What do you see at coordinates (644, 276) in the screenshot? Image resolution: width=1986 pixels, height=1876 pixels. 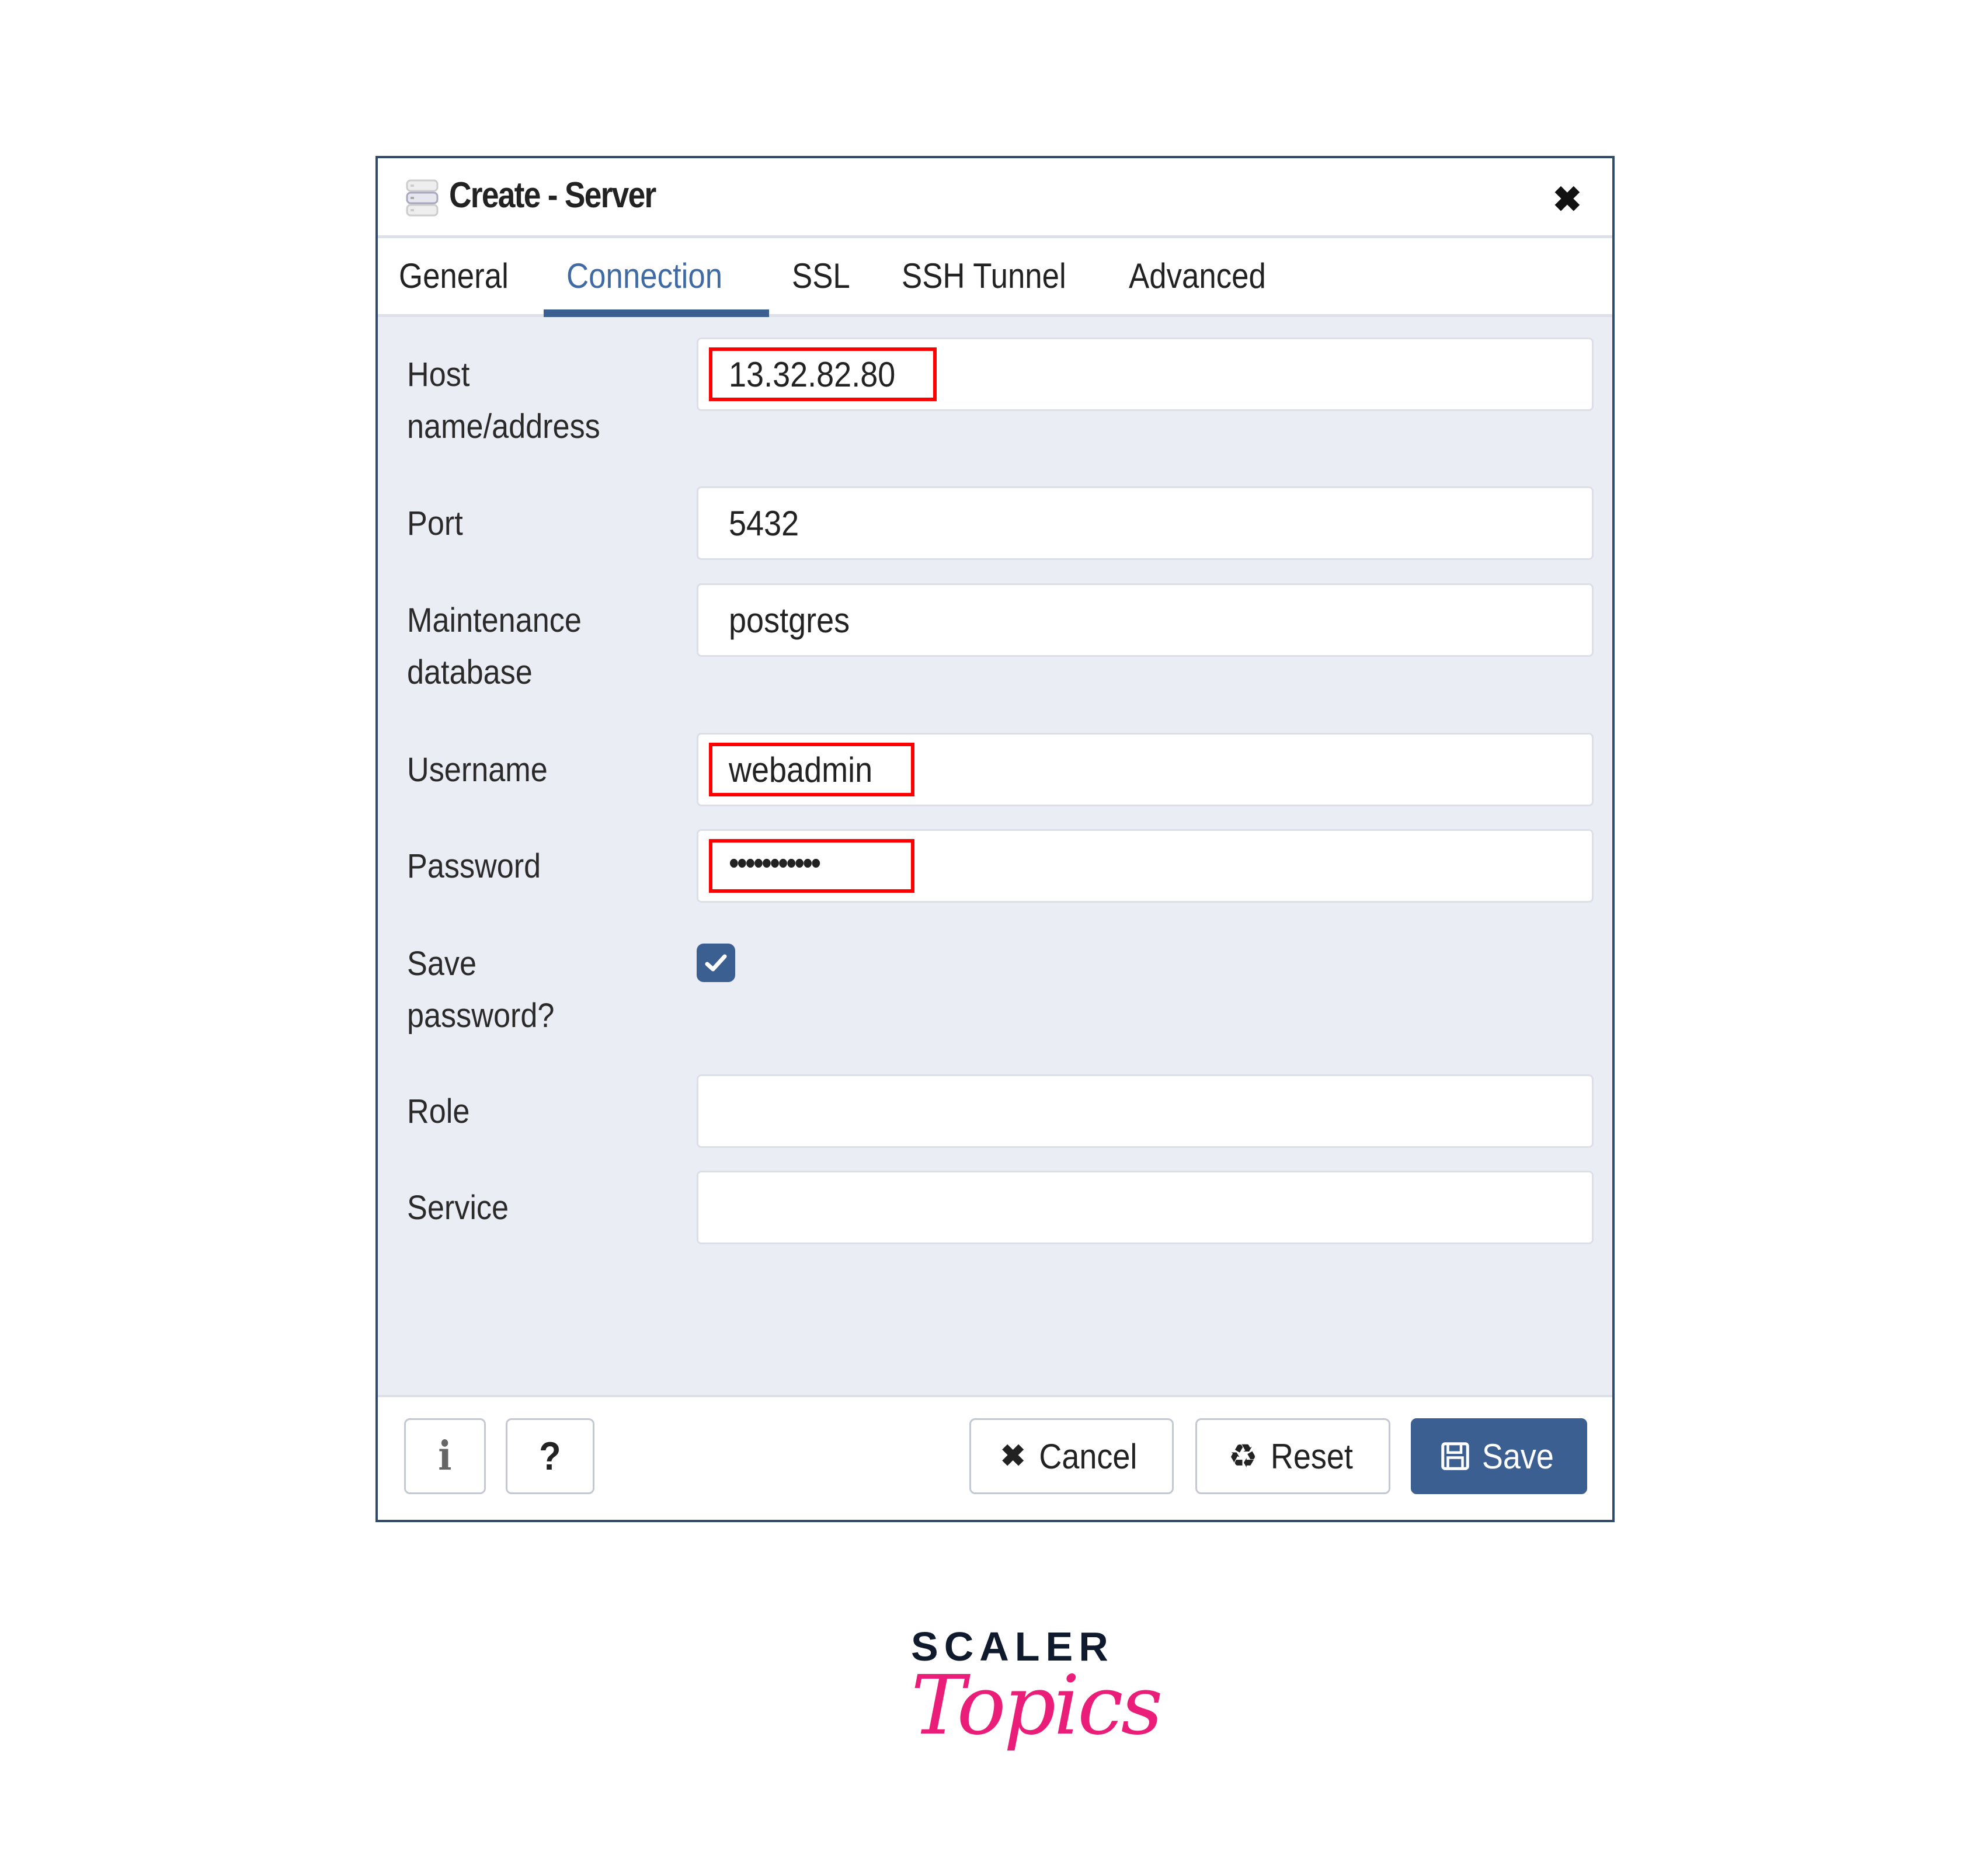 I see `tab-connection: Connection` at bounding box center [644, 276].